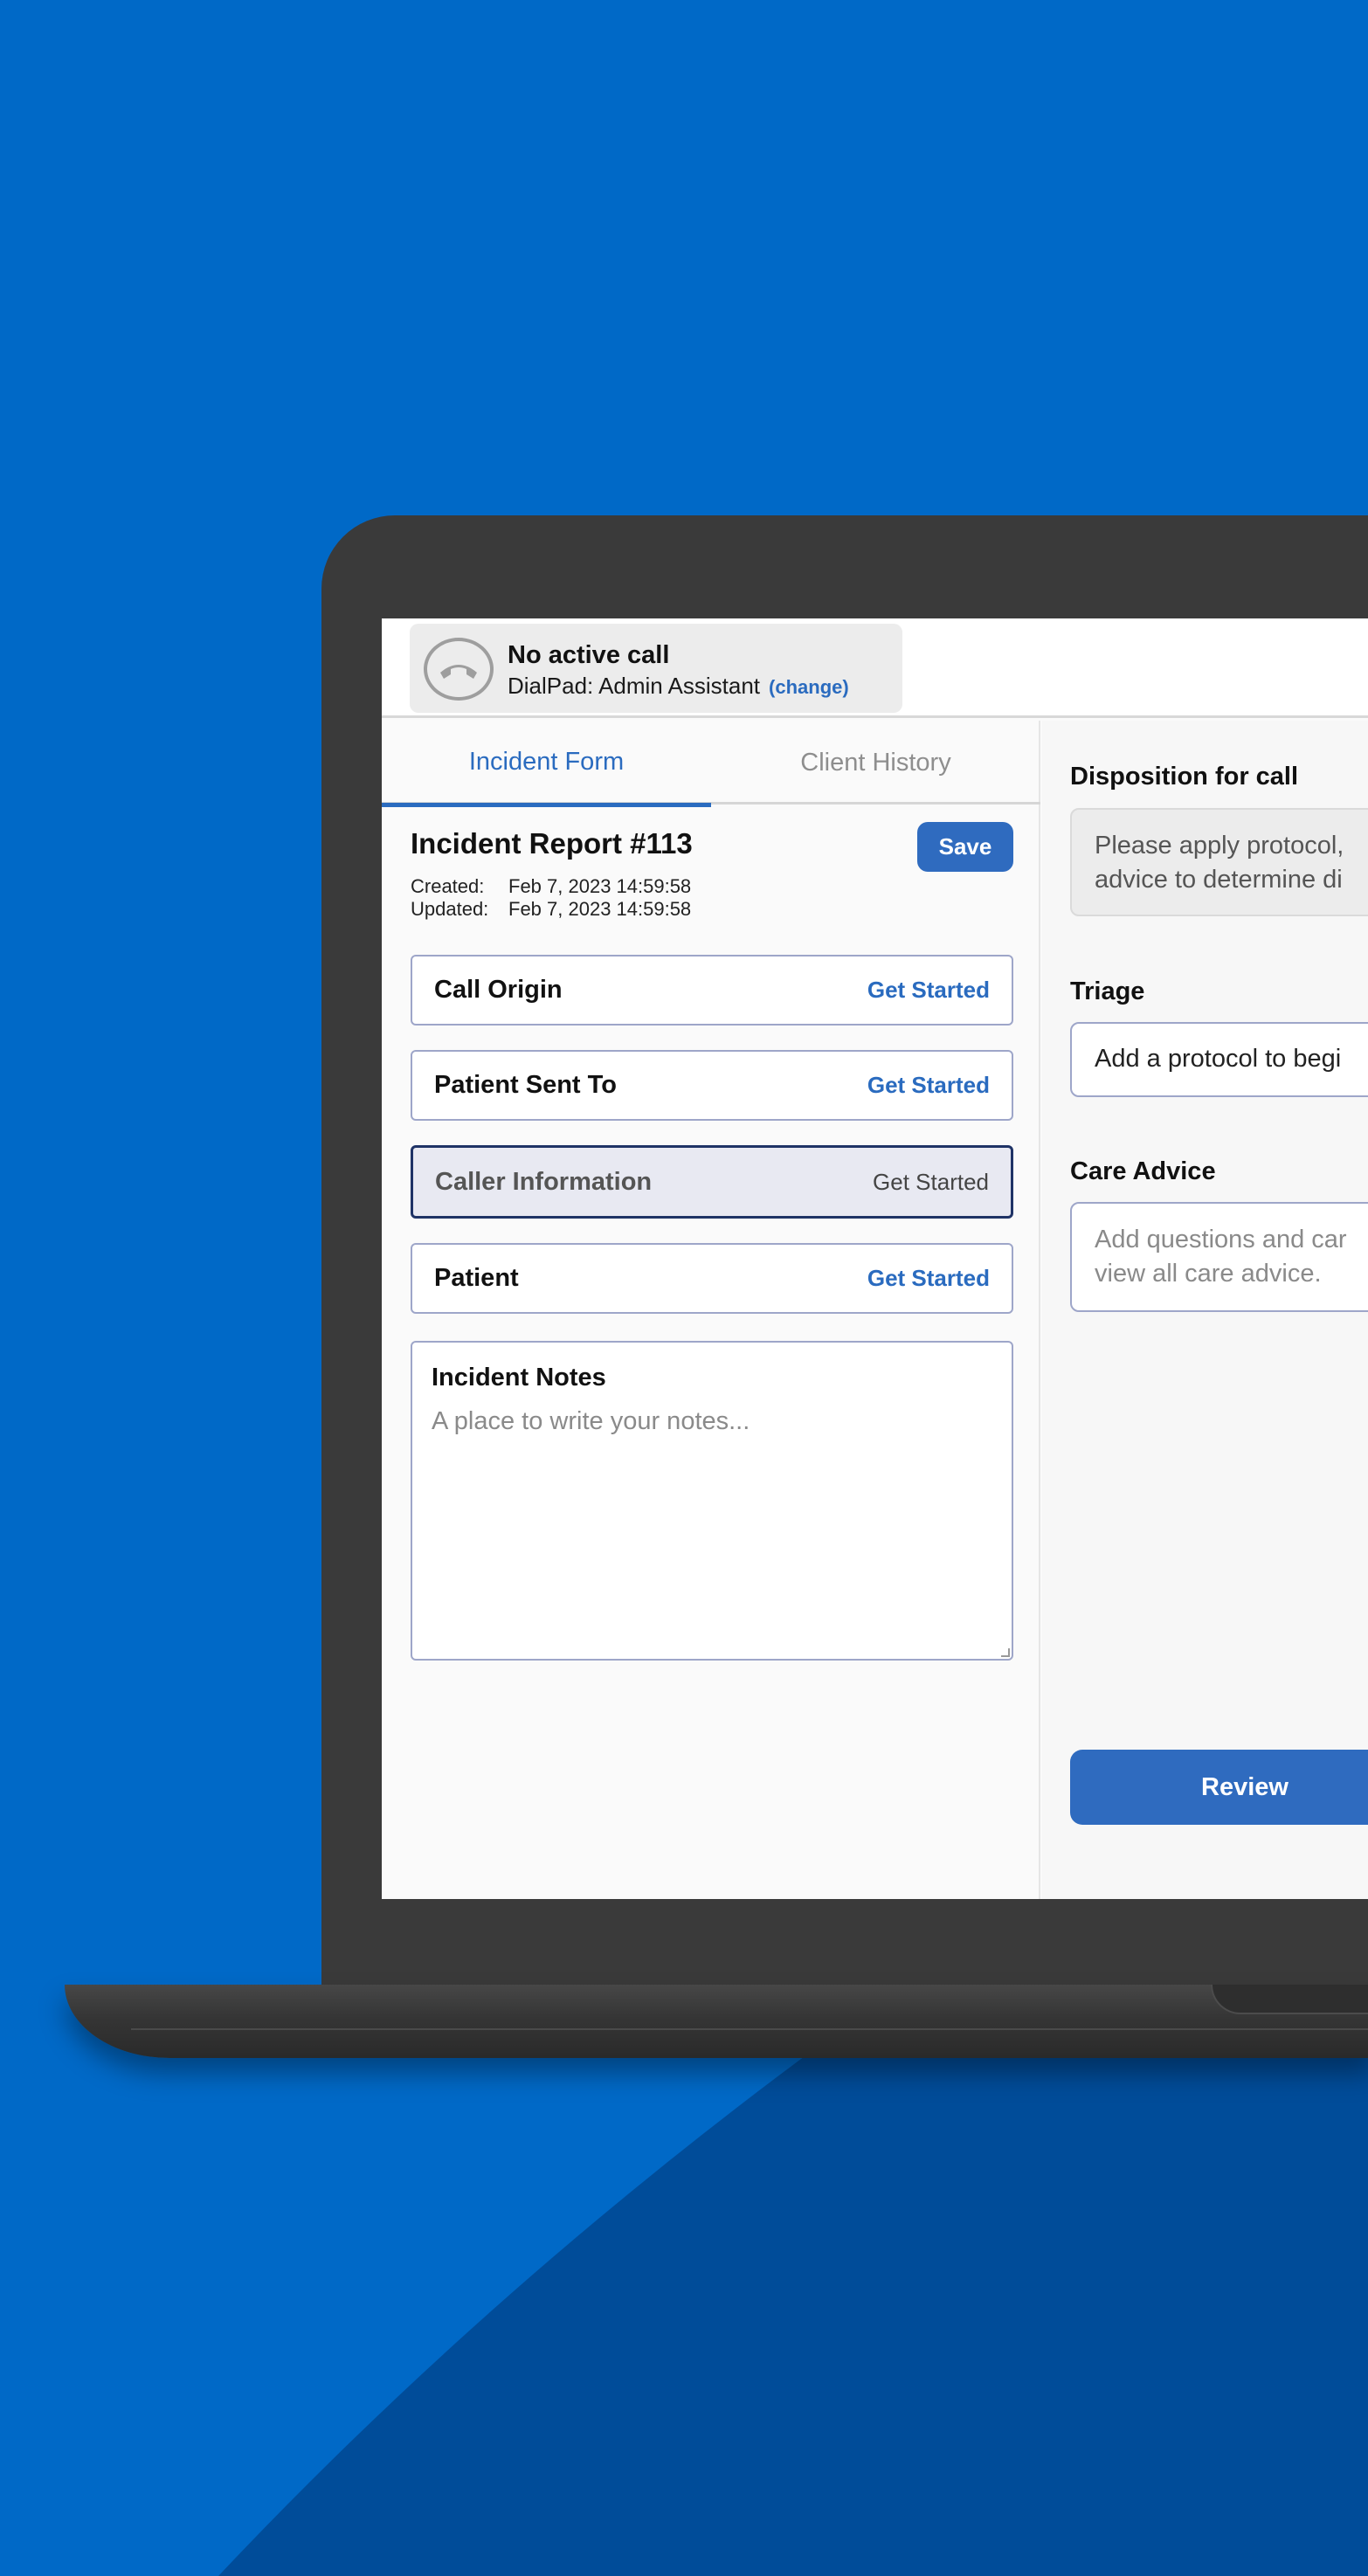  Describe the element at coordinates (1005, 1652) in the screenshot. I see `resize-grip-icon` at that location.